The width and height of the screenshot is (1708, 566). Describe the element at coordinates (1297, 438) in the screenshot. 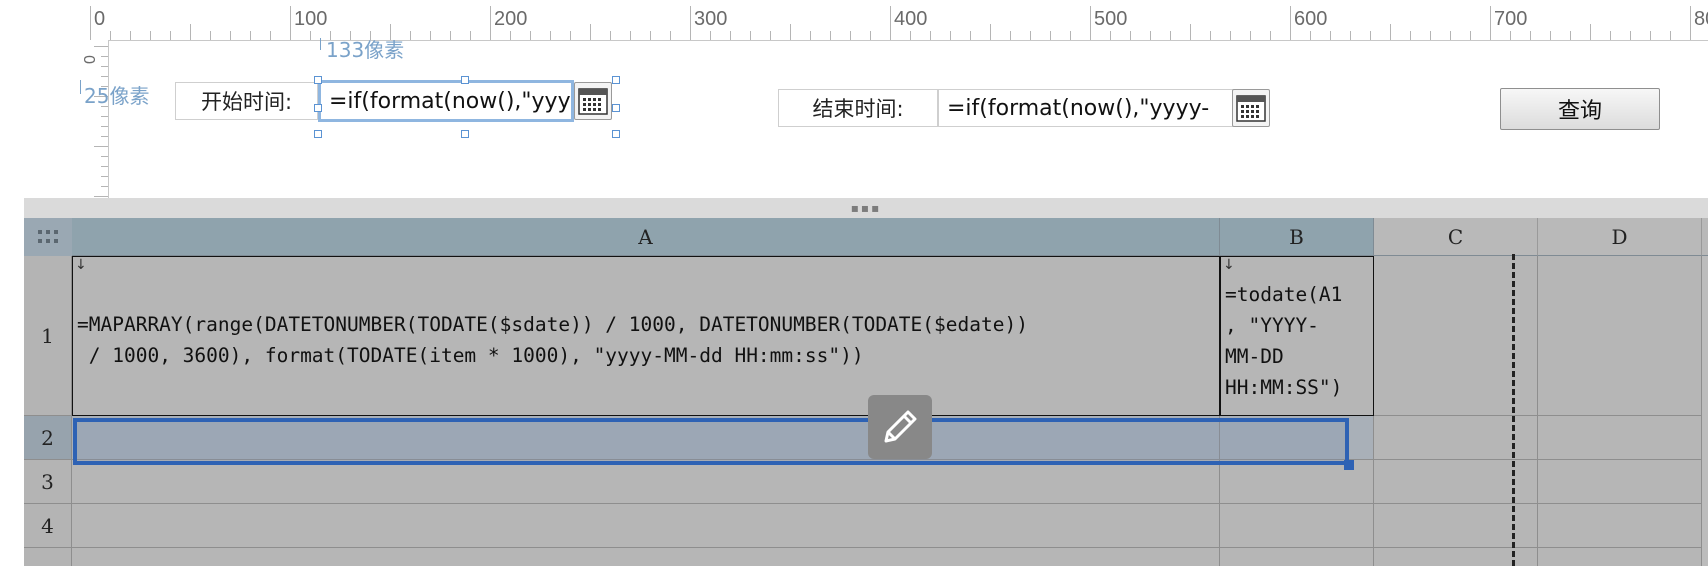

I see `cell-b2` at that location.